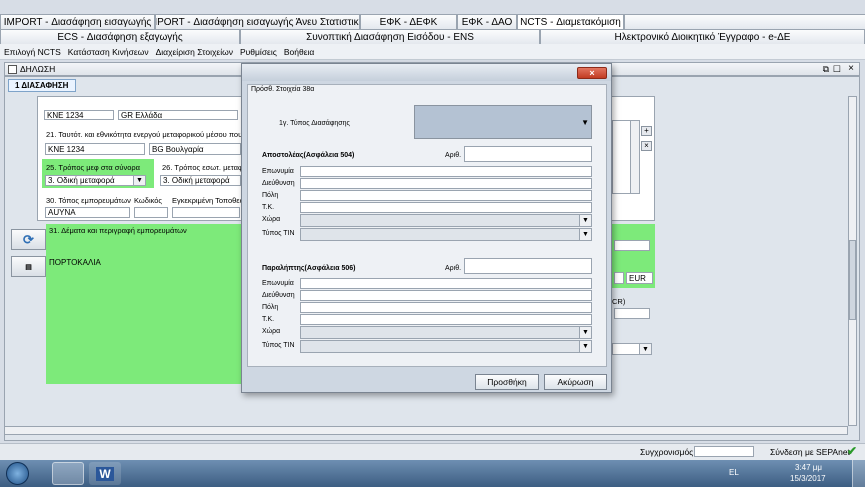 The image size is (865, 487). What do you see at coordinates (93, 167) in the screenshot?
I see `label-25: 25. Τρόπος μεφ στα σύνορα` at bounding box center [93, 167].